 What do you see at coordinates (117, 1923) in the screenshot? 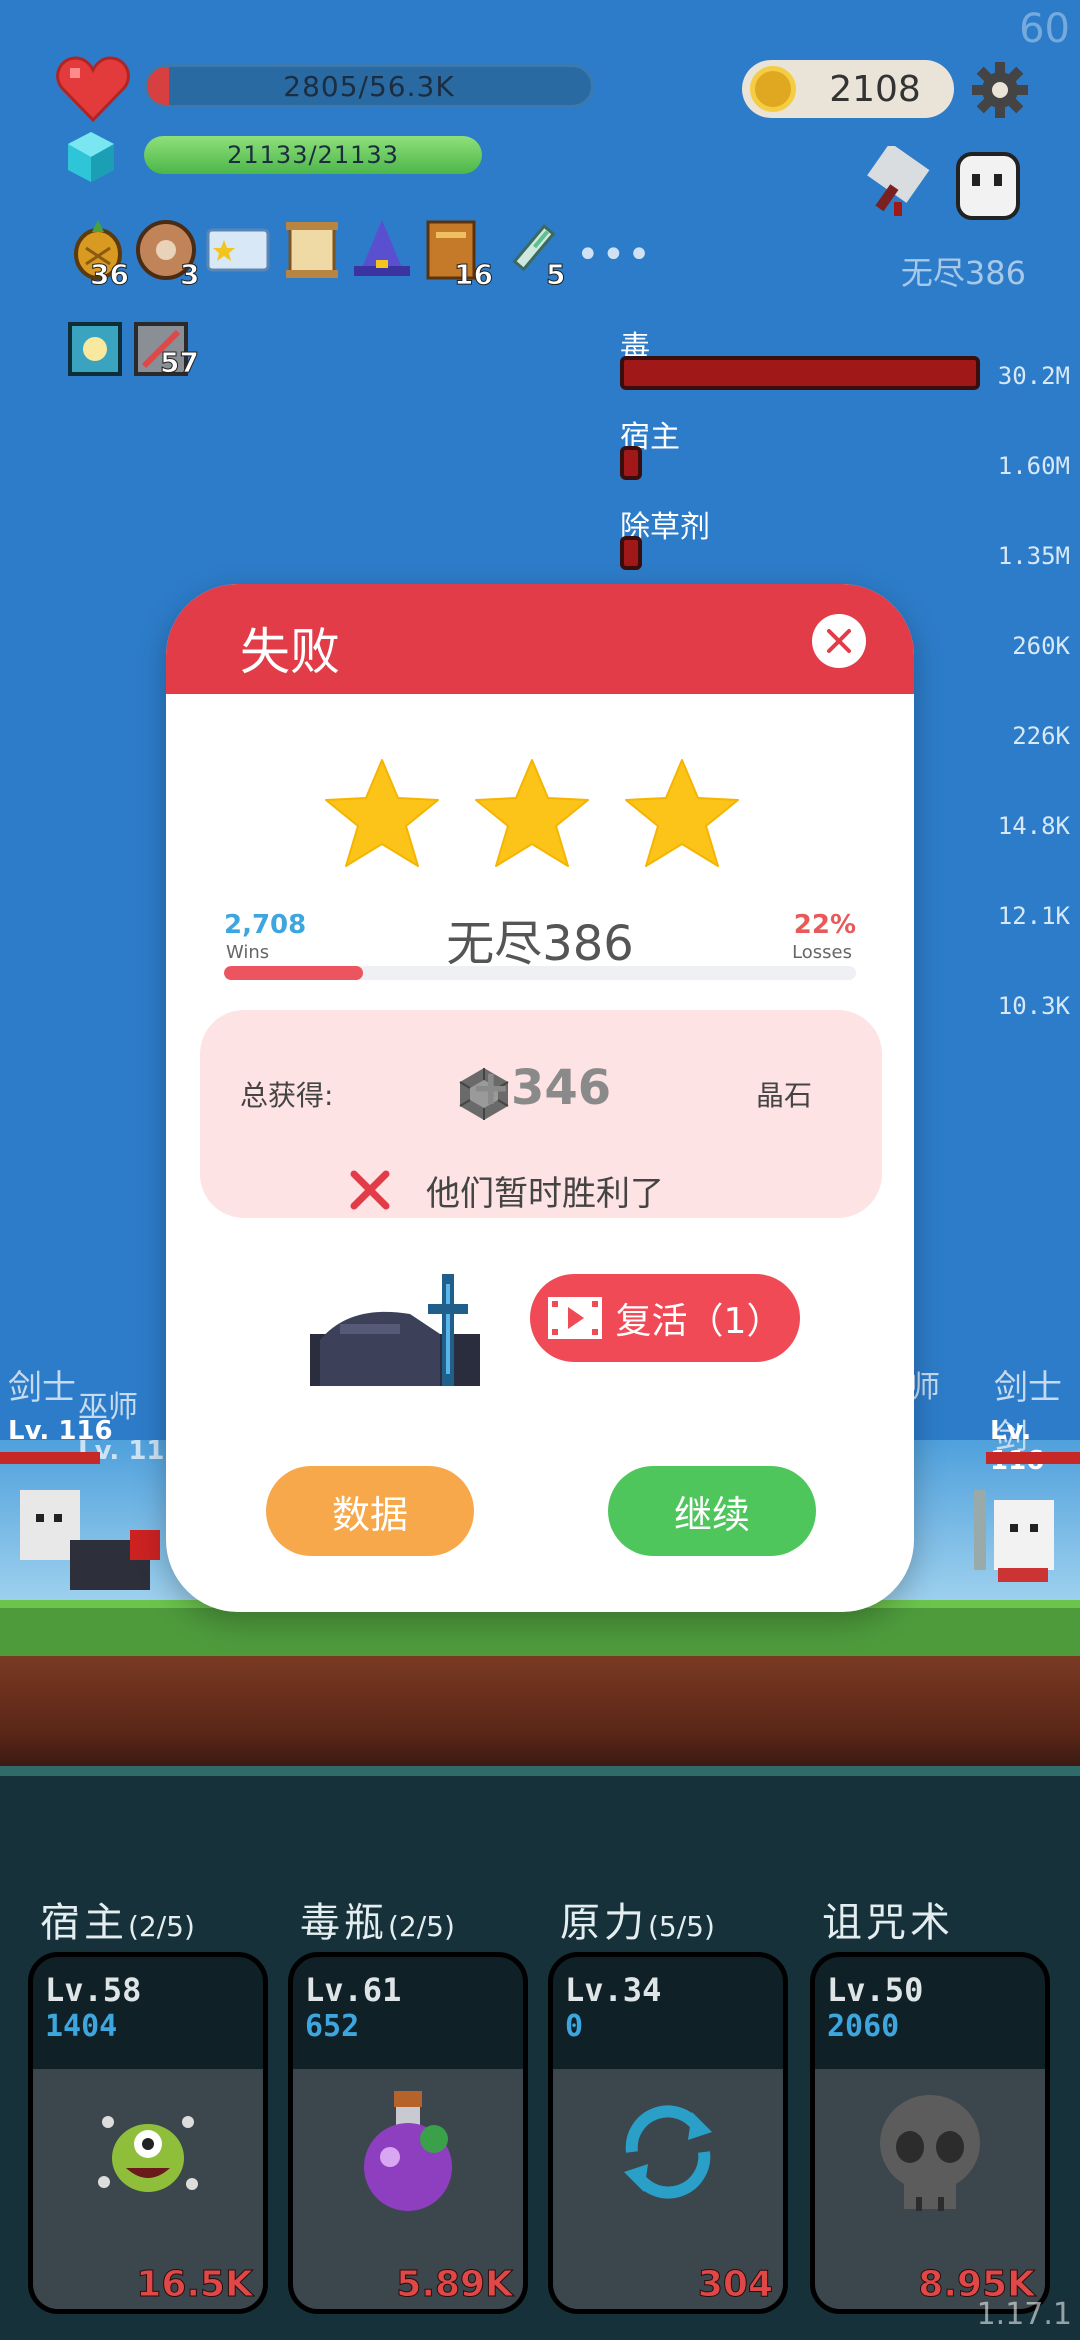
I see `card-title-host: 宿主(2/5)` at bounding box center [117, 1923].